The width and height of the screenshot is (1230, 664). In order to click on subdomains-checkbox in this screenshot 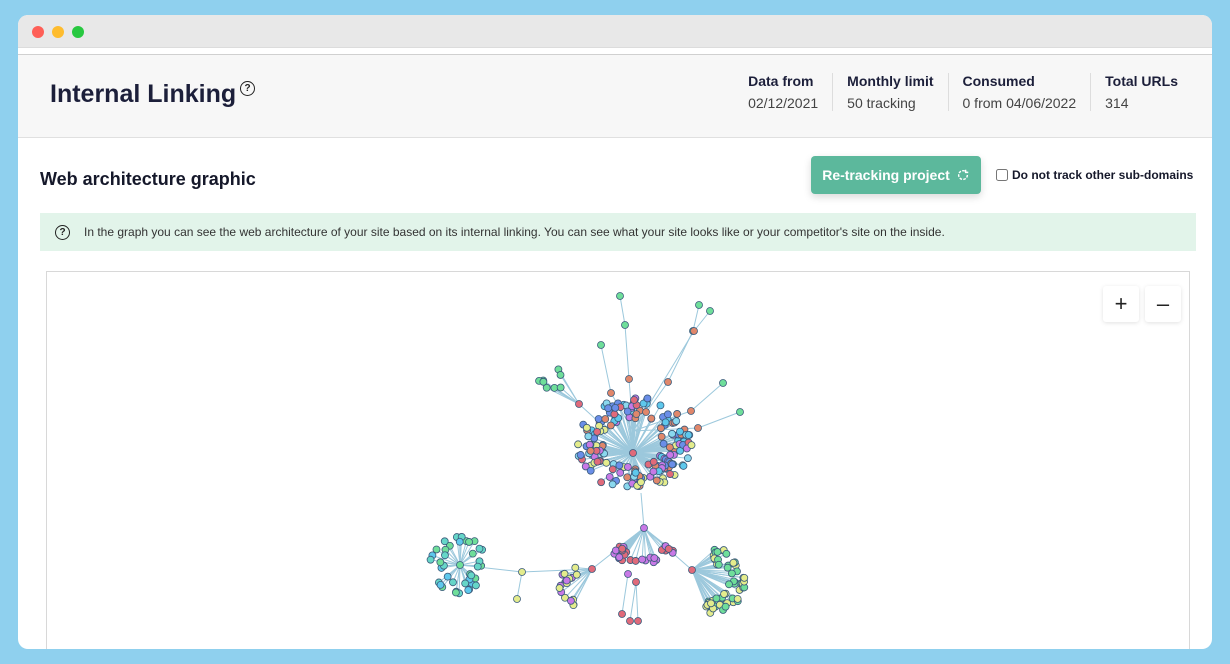, I will do `click(1002, 175)`.